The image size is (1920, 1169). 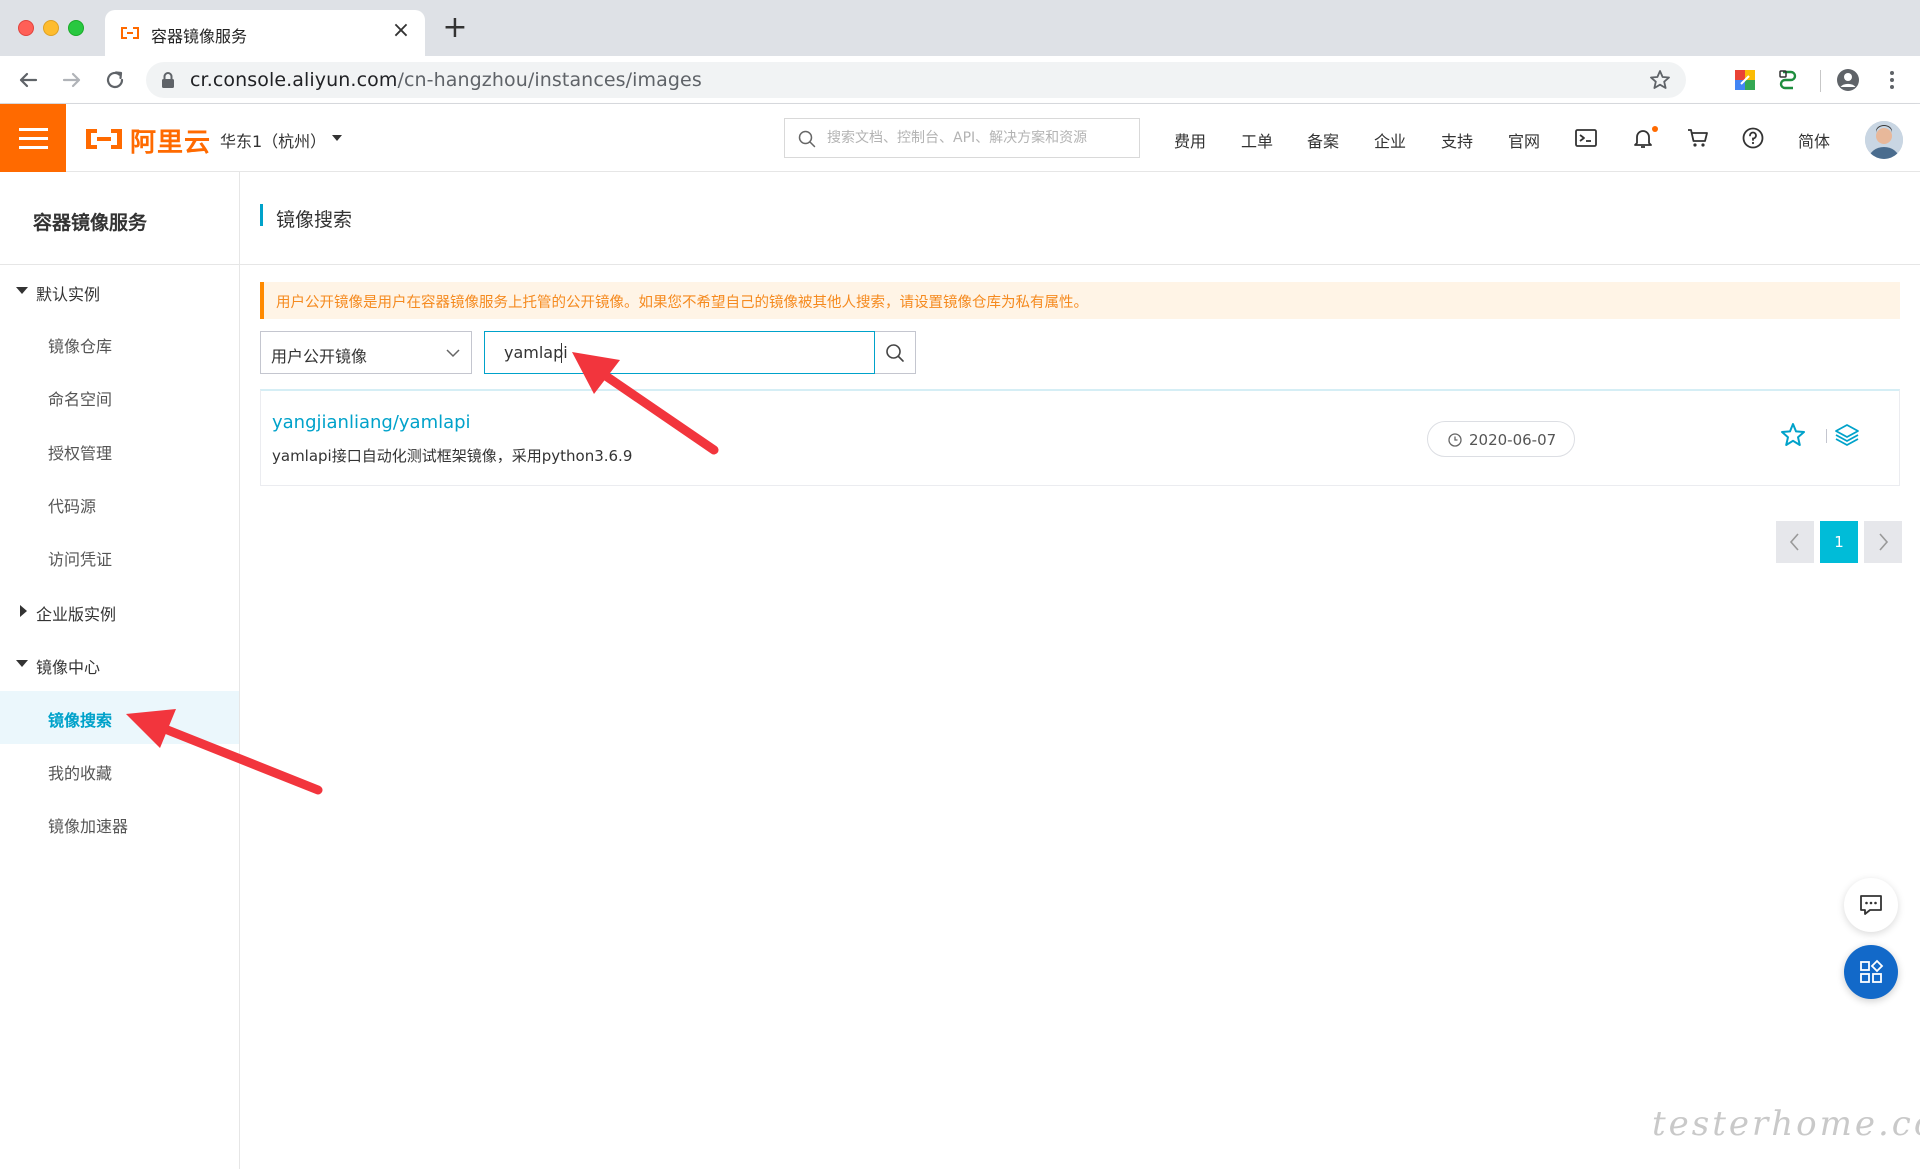 I want to click on sidebar-item-image-search: 镜像搜索, so click(x=119, y=717).